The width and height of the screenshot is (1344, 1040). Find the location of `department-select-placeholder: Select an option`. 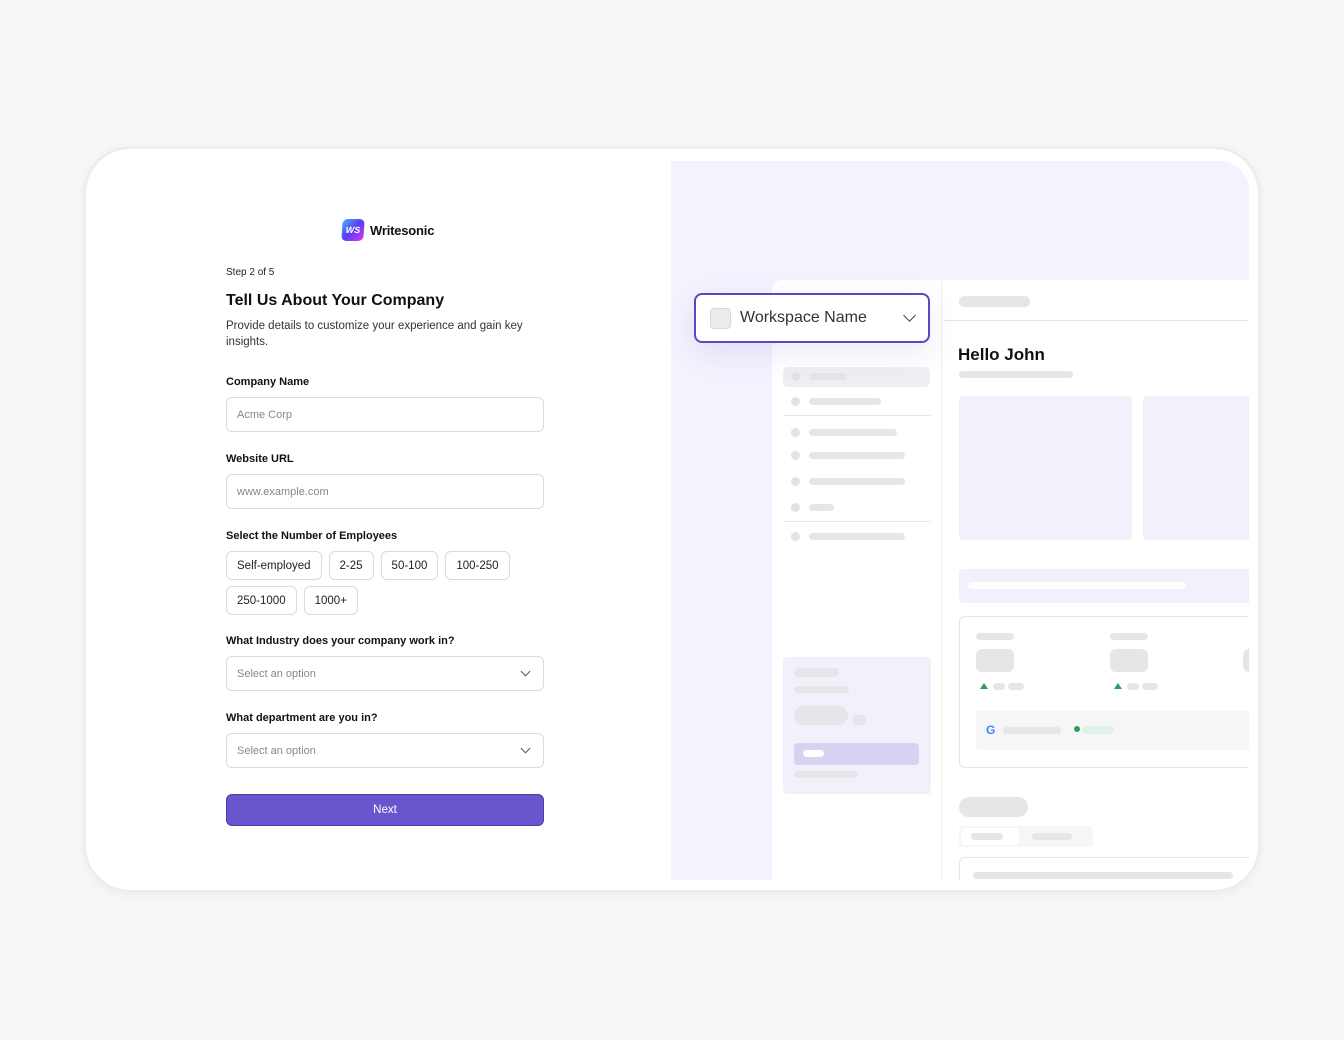

department-select-placeholder: Select an option is located at coordinates (276, 750).